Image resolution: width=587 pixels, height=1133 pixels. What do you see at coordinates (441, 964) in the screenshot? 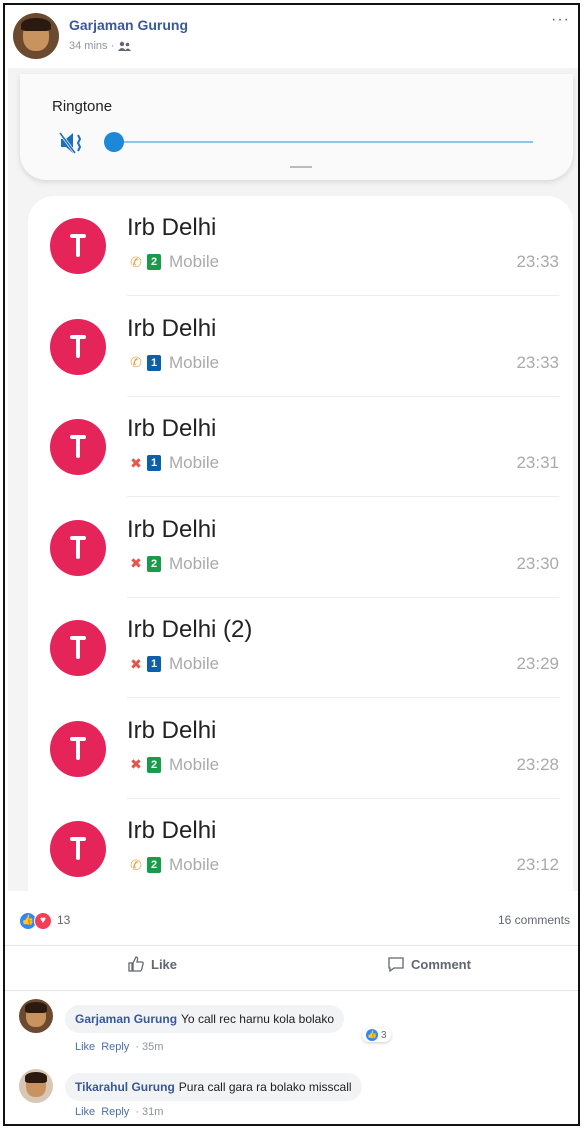
I see `comment-label: Comment` at bounding box center [441, 964].